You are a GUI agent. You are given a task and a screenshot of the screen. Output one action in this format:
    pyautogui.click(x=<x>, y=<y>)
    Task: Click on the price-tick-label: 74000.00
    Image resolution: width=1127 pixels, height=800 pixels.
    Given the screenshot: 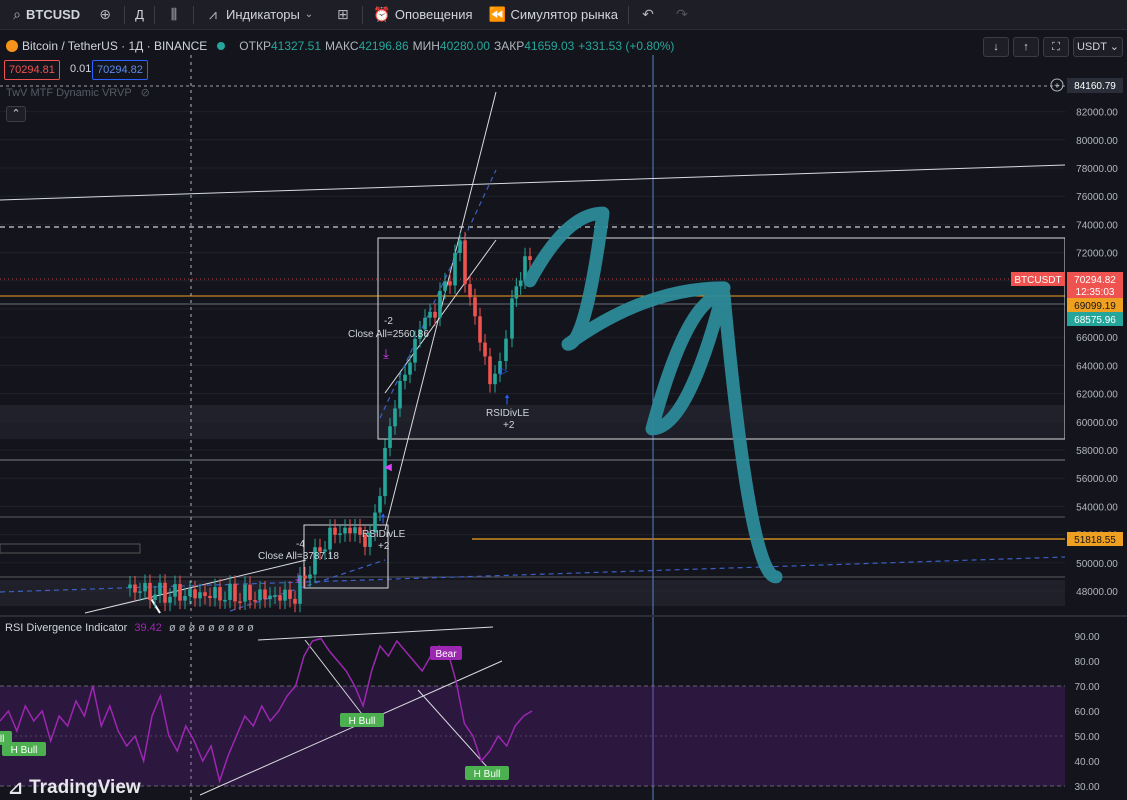 What is the action you would take?
    pyautogui.click(x=1097, y=225)
    